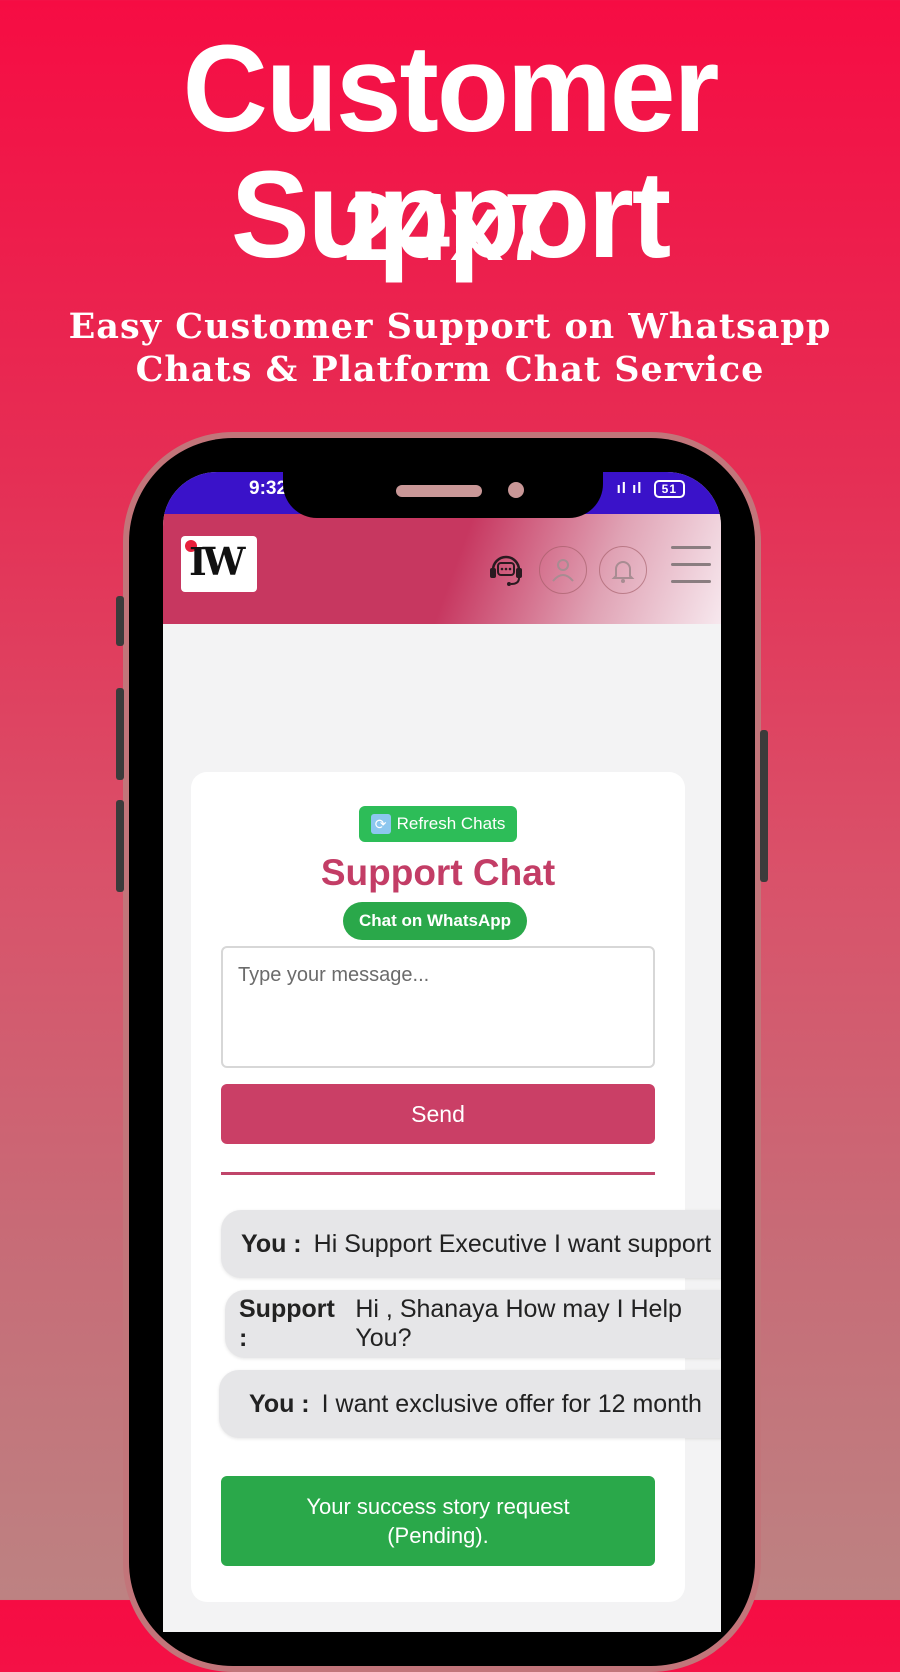 The image size is (900, 1672). What do you see at coordinates (518, 1323) in the screenshot?
I see `chat-text: Hi , Shanaya How may I Help You?` at bounding box center [518, 1323].